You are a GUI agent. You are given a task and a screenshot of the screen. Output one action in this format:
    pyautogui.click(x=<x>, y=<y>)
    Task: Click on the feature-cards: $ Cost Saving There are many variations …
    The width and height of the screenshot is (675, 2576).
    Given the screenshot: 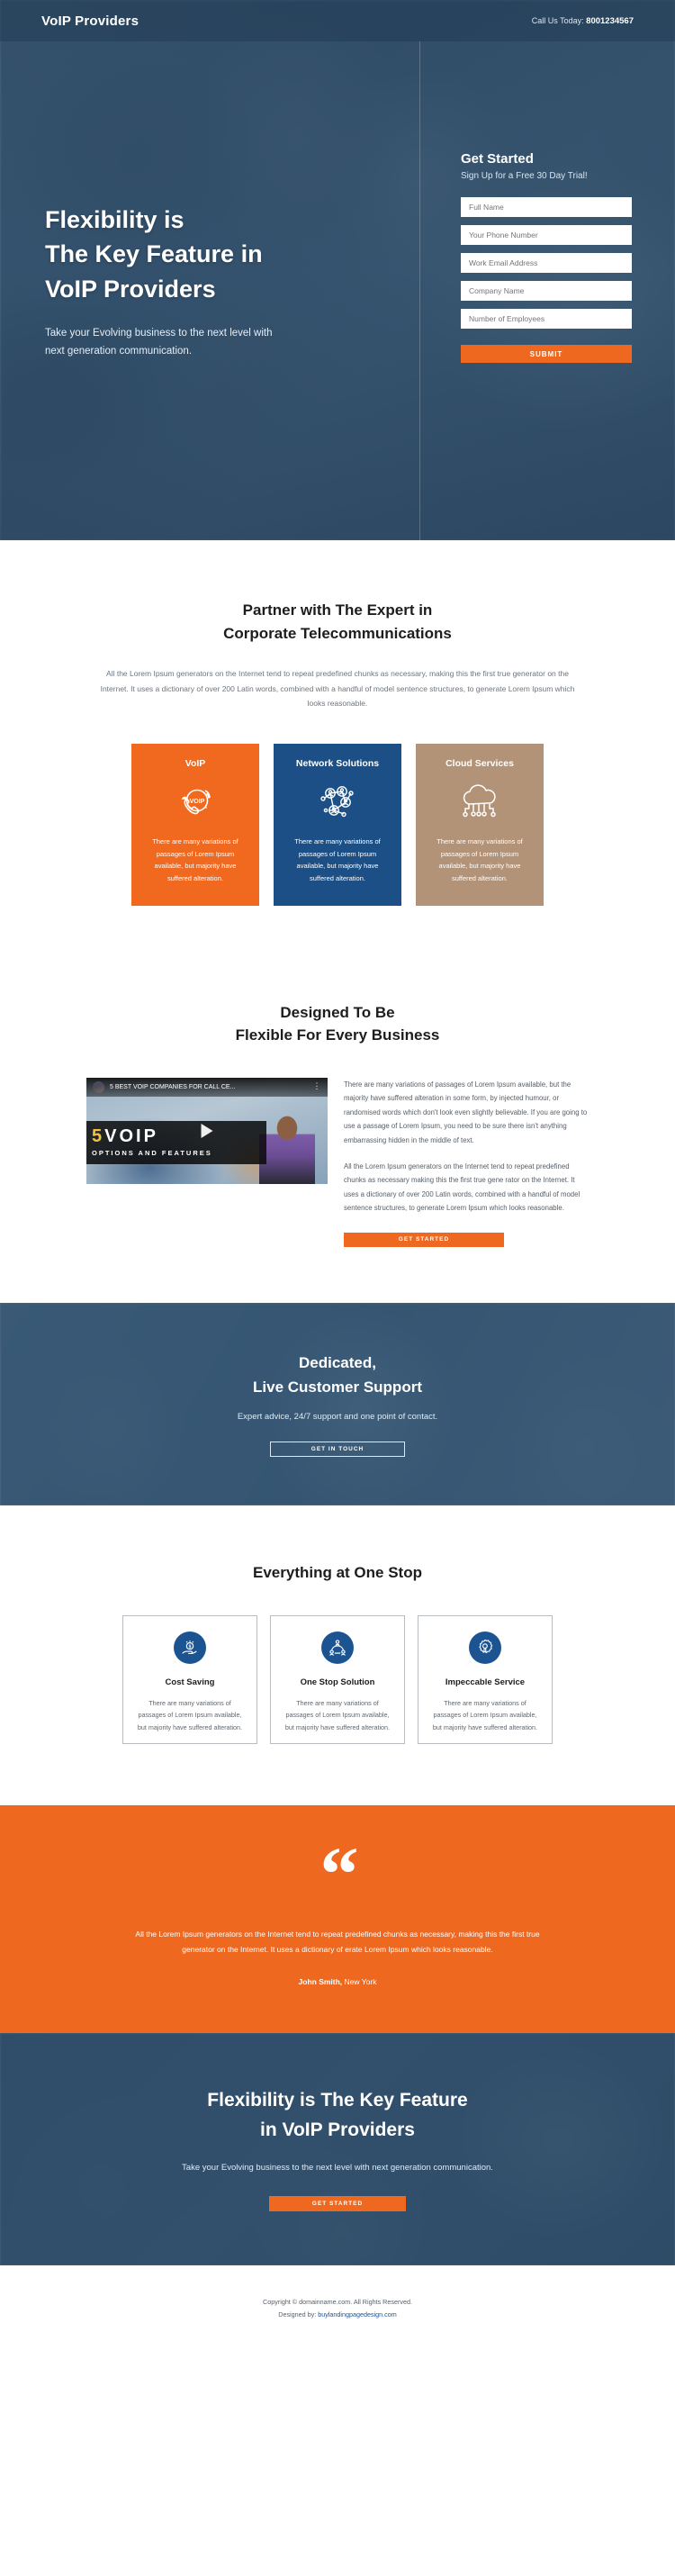 What is the action you would take?
    pyautogui.click(x=337, y=1679)
    